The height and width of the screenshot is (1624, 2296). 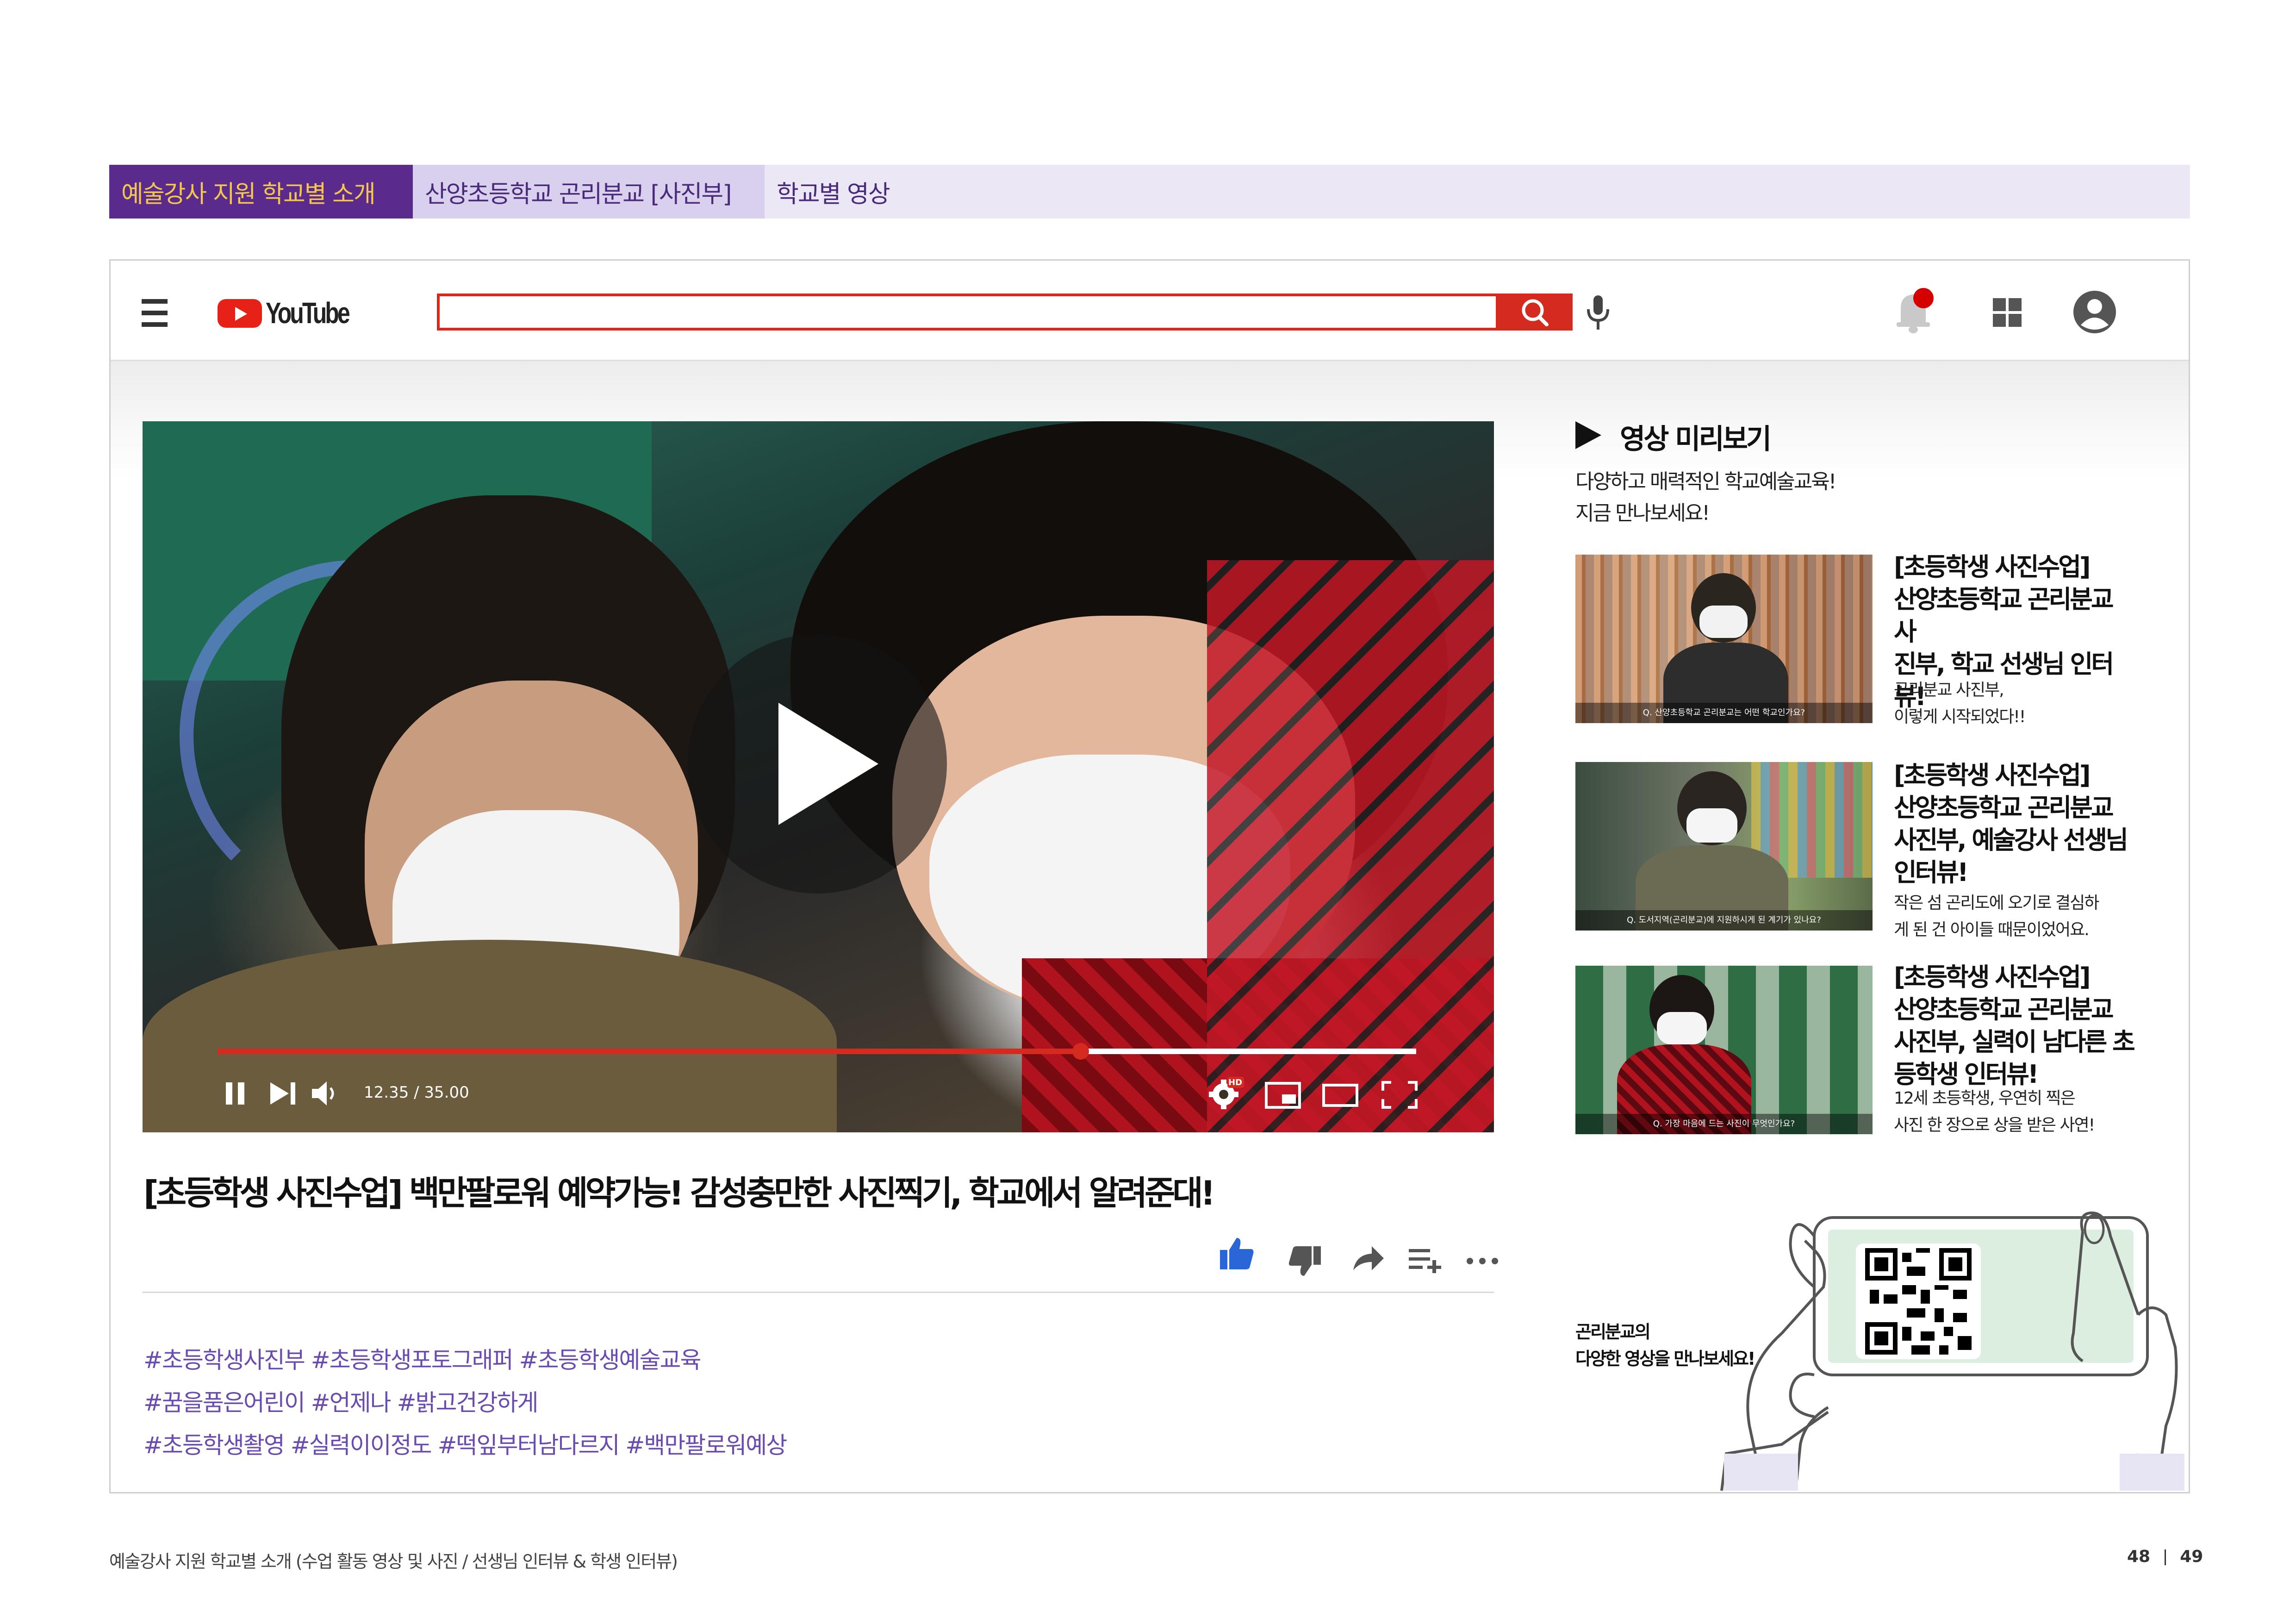 What do you see at coordinates (1724, 920) in the screenshot?
I see `thumbnail-caption-2: Q. 도서지역(곤리분교)에 지원하시게 된 계기가 있나요?` at bounding box center [1724, 920].